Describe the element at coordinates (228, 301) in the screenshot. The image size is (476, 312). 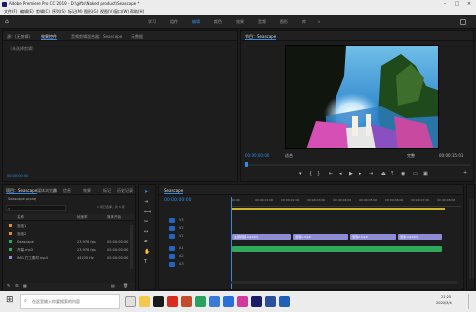
I see `chrome-icon` at that location.